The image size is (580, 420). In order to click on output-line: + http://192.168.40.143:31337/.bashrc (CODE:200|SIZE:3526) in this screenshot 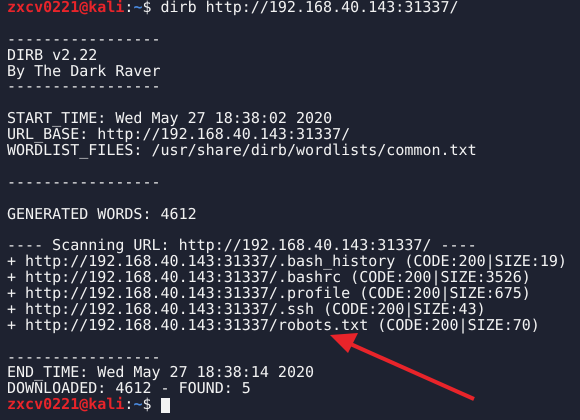, I will do `click(269, 278)`.